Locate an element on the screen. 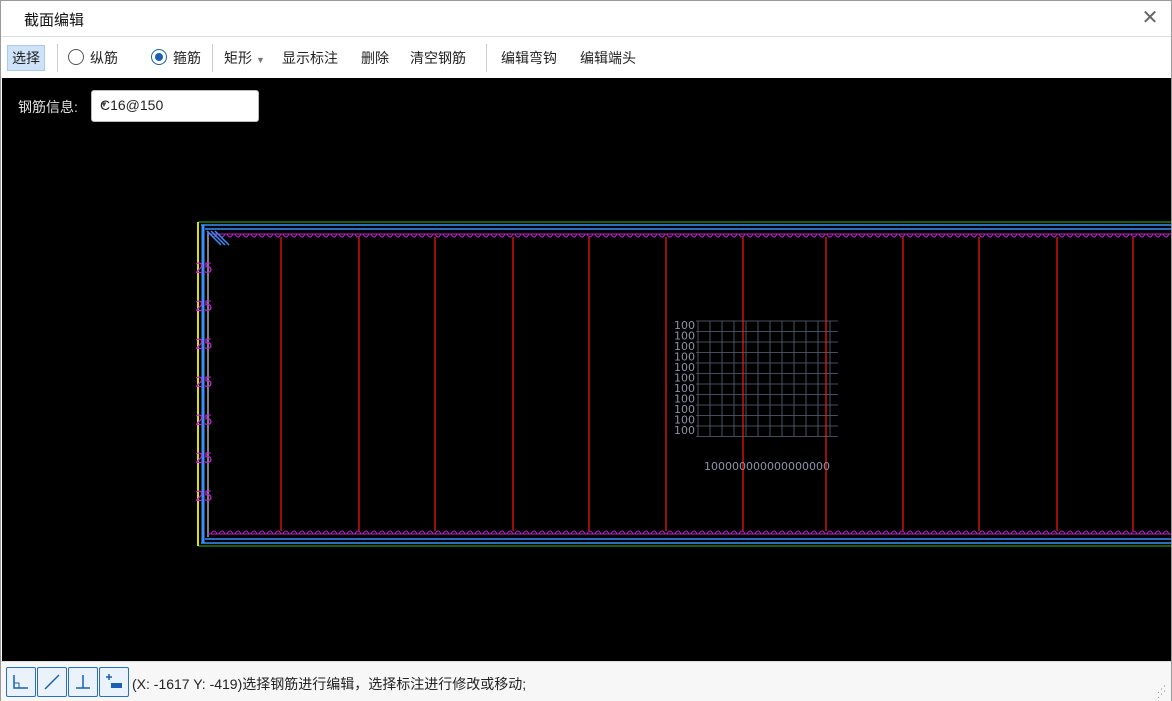  shape-label: 矩形 is located at coordinates (238, 58).